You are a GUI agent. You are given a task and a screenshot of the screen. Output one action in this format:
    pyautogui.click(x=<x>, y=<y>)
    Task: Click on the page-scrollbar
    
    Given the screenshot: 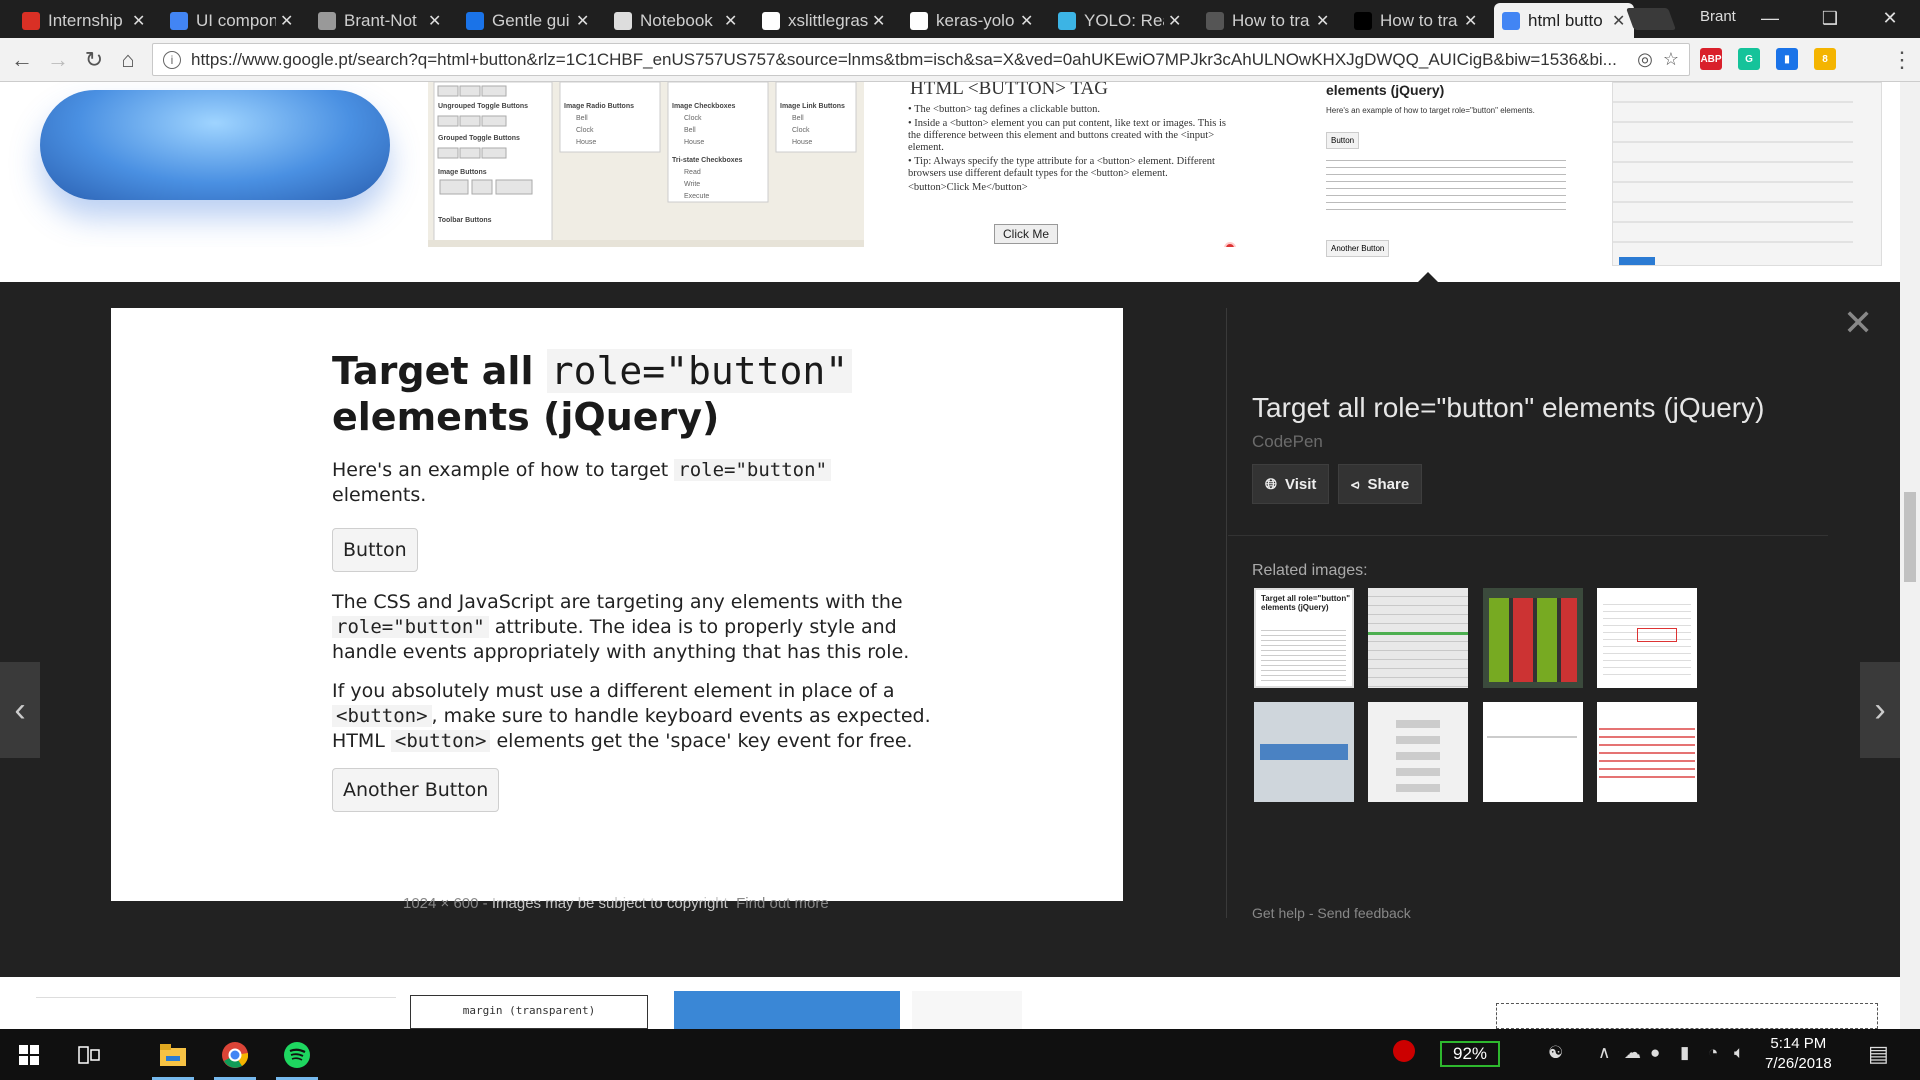 What is the action you would take?
    pyautogui.click(x=1910, y=555)
    